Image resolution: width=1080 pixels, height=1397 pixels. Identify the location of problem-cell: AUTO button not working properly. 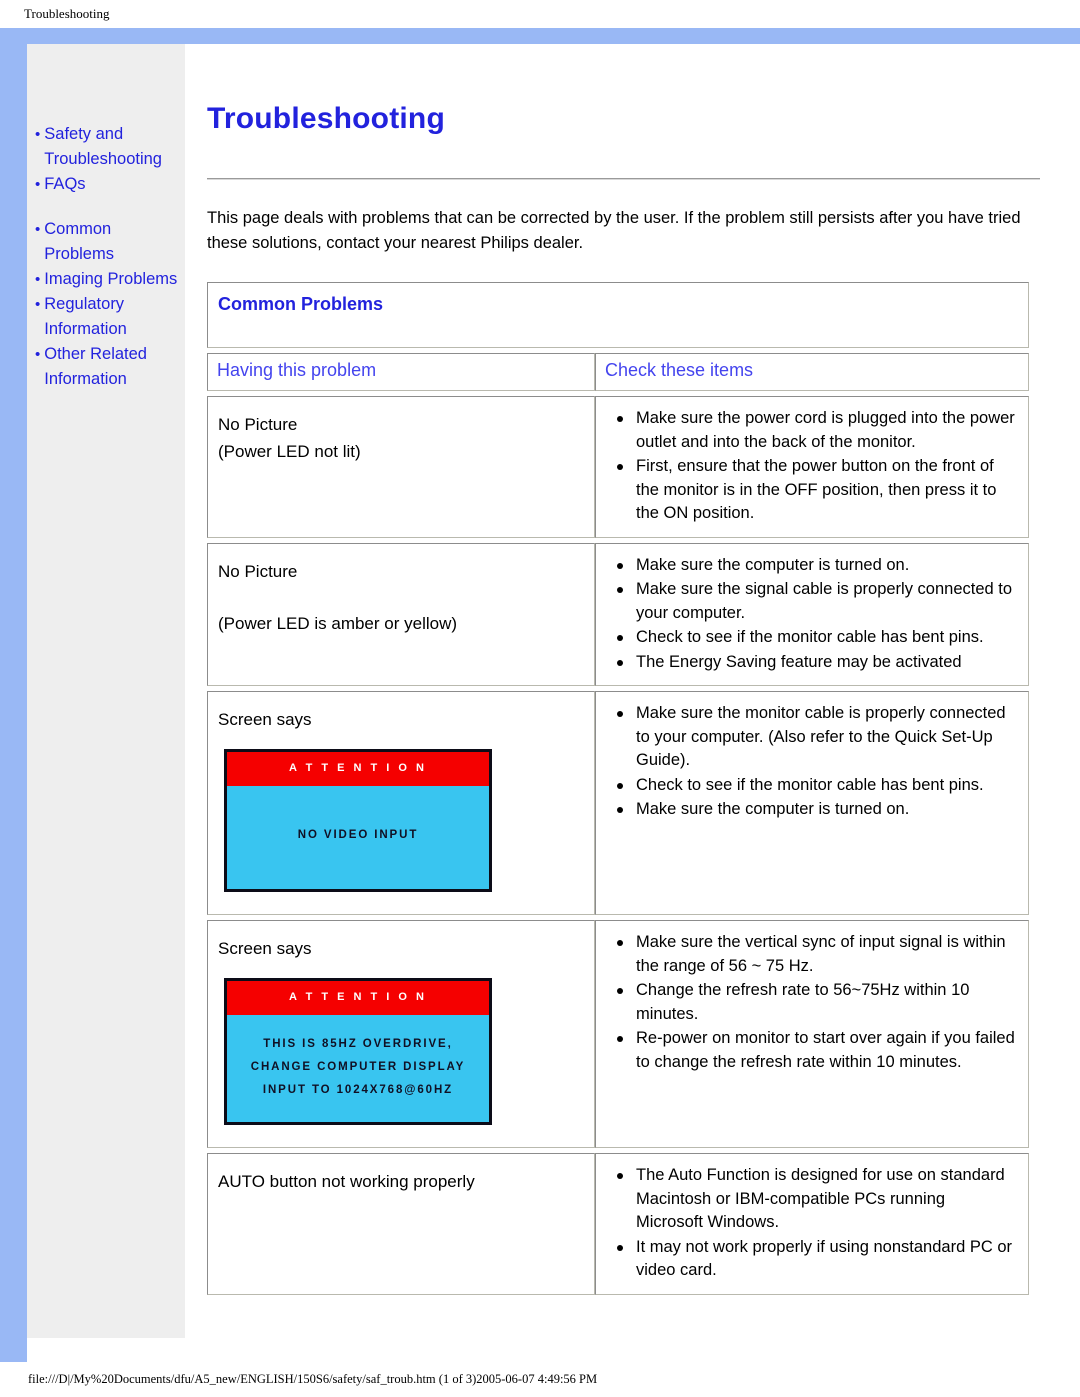
(401, 1224).